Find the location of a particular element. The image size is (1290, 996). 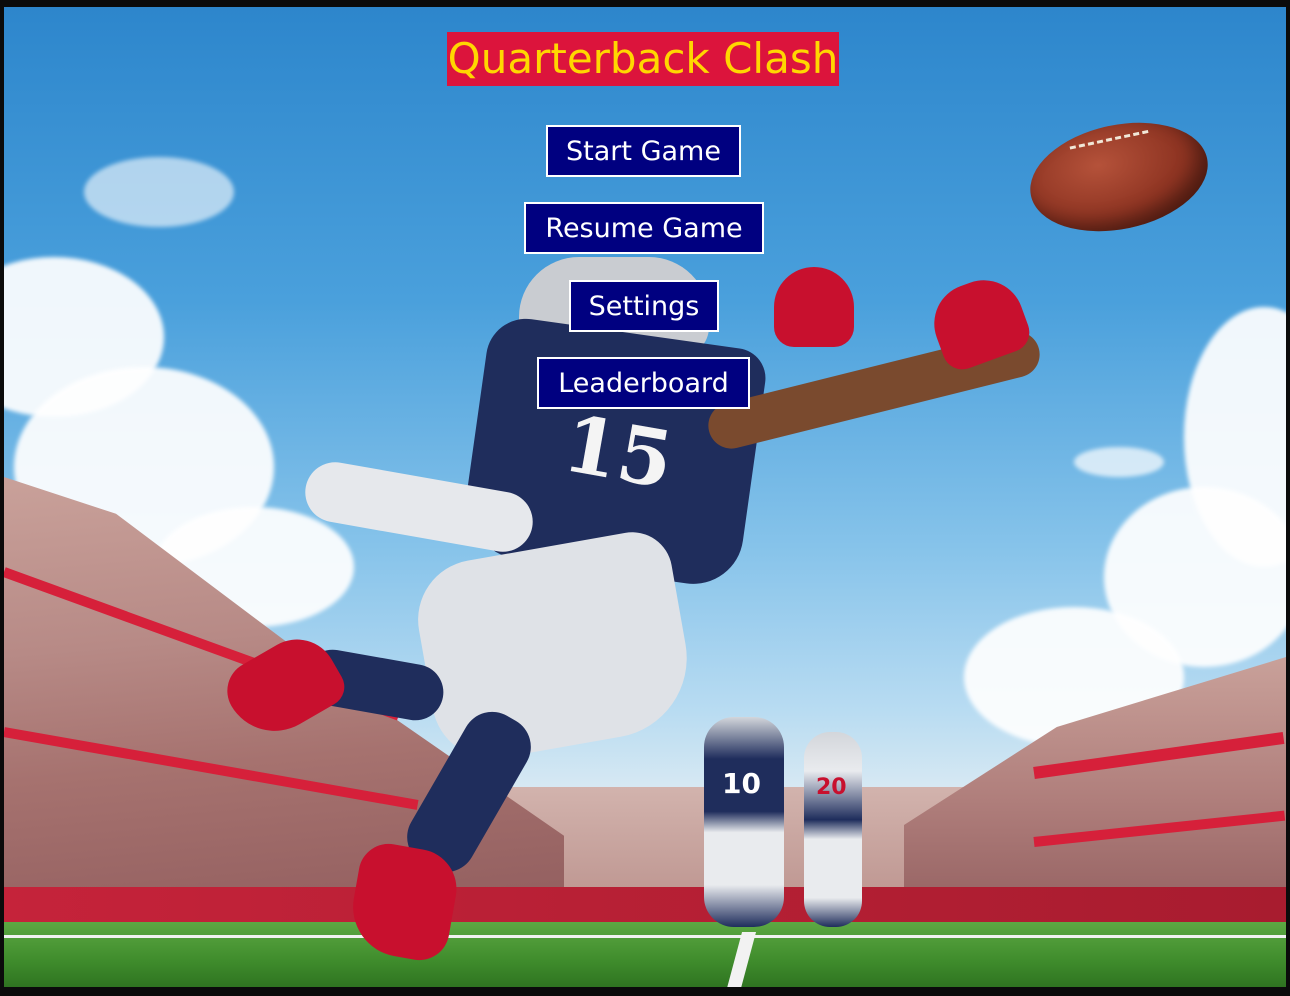

player-number: 15 is located at coordinates (618, 452).